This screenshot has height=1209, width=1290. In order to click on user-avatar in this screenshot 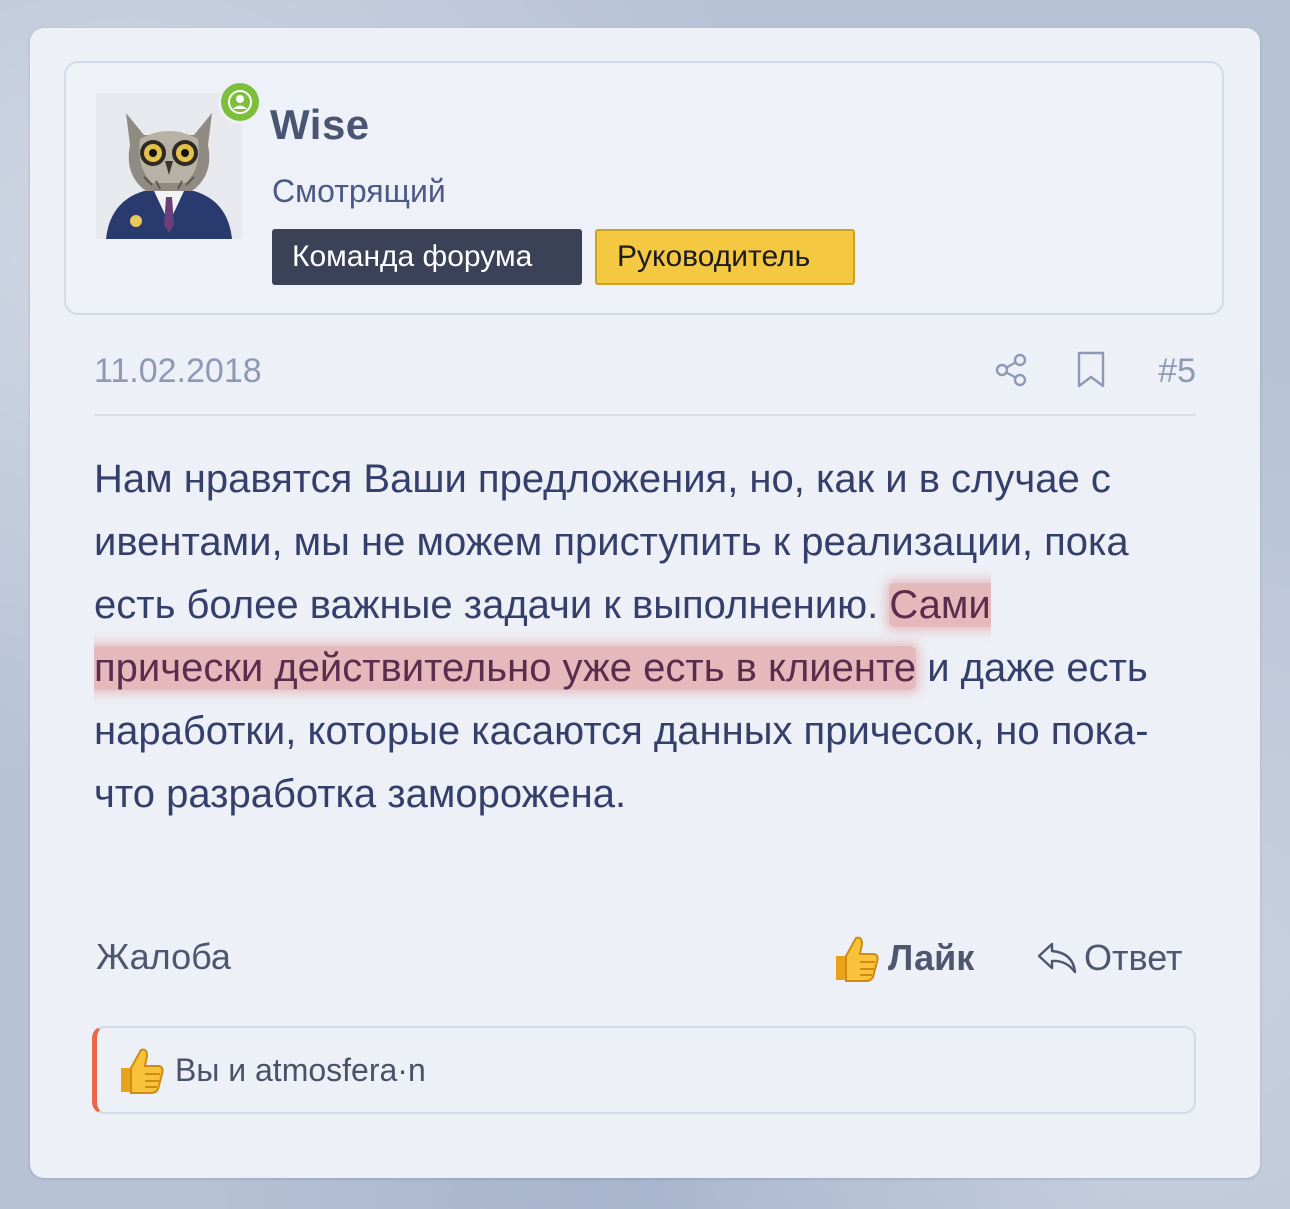, I will do `click(169, 166)`.